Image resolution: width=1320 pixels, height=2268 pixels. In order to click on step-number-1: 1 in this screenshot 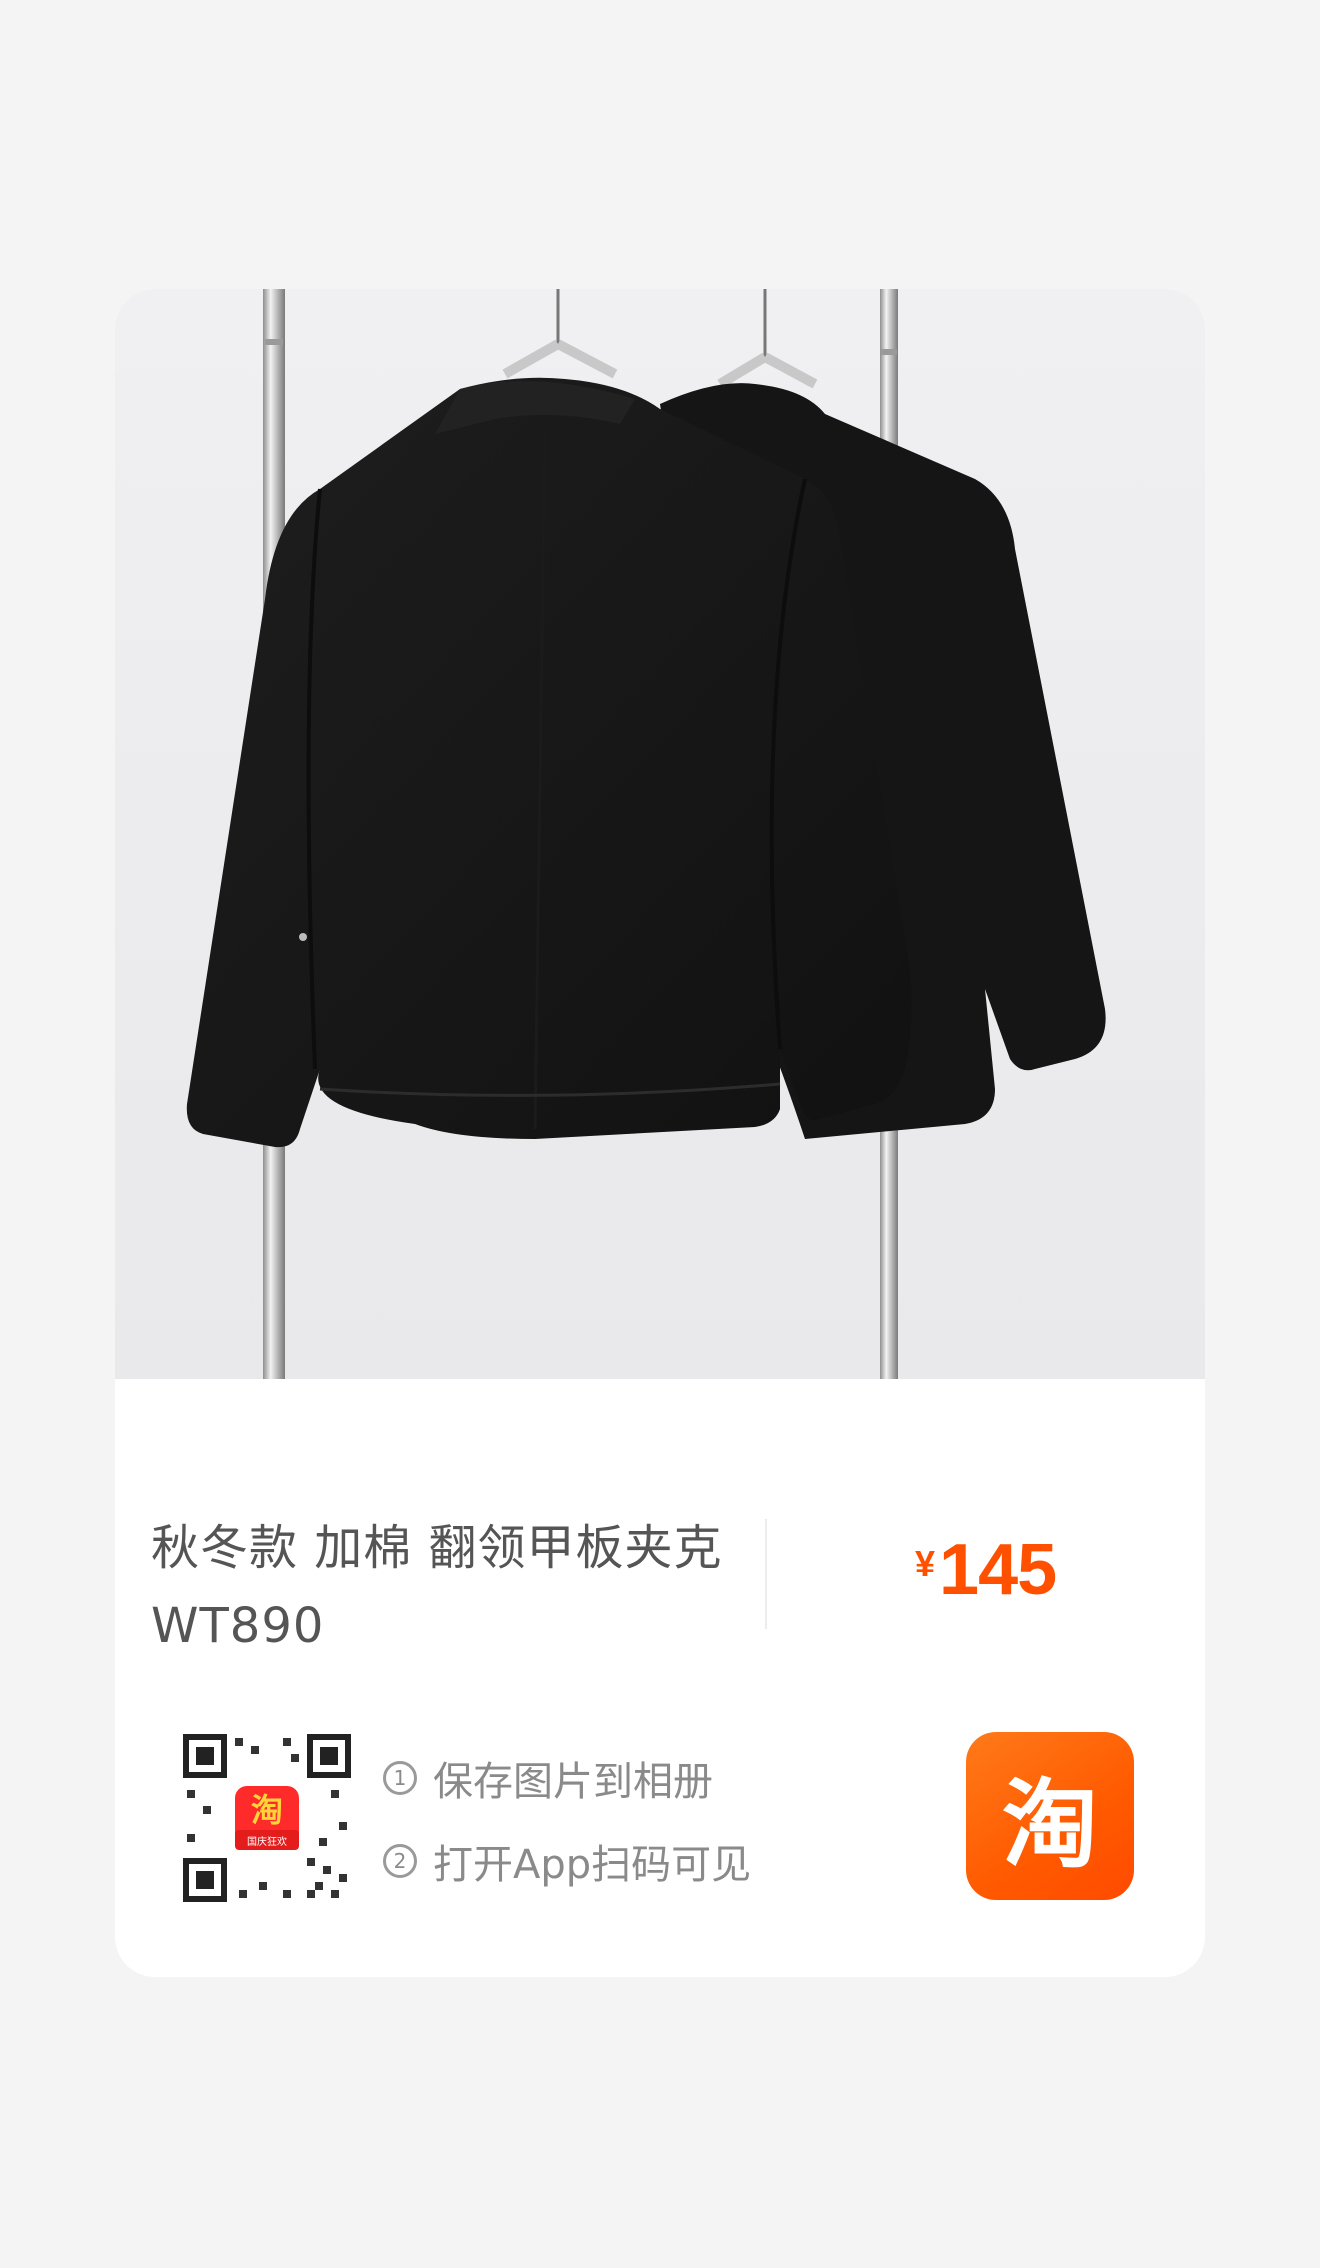, I will do `click(400, 1778)`.